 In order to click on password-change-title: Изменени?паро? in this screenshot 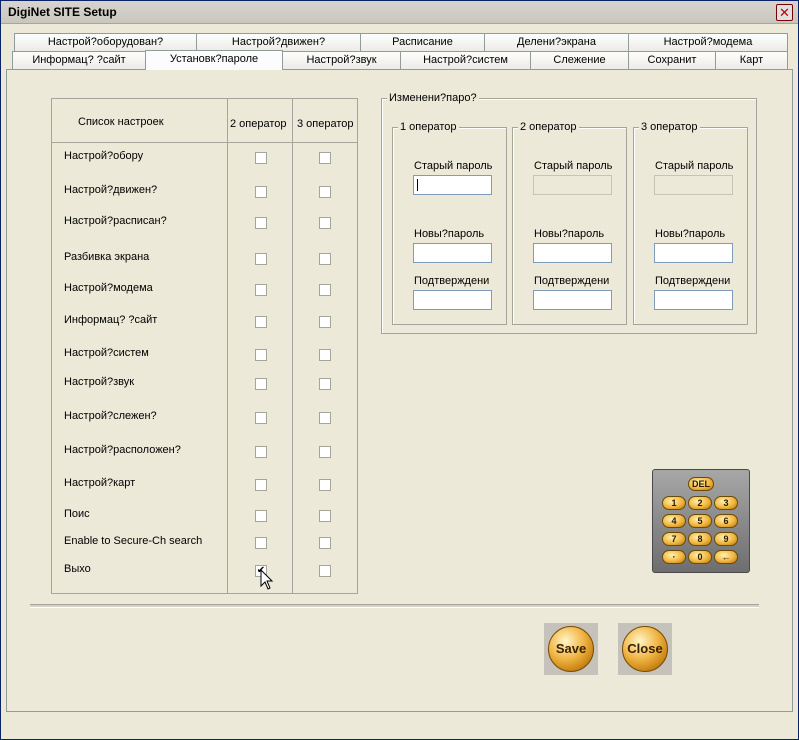, I will do `click(433, 98)`.